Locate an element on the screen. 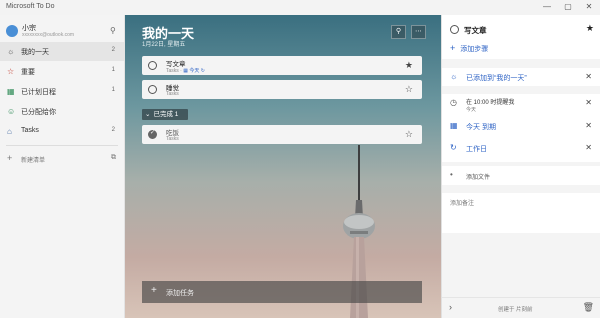 The width and height of the screenshot is (600, 318). reminder-sub: 今天 is located at coordinates (471, 110).